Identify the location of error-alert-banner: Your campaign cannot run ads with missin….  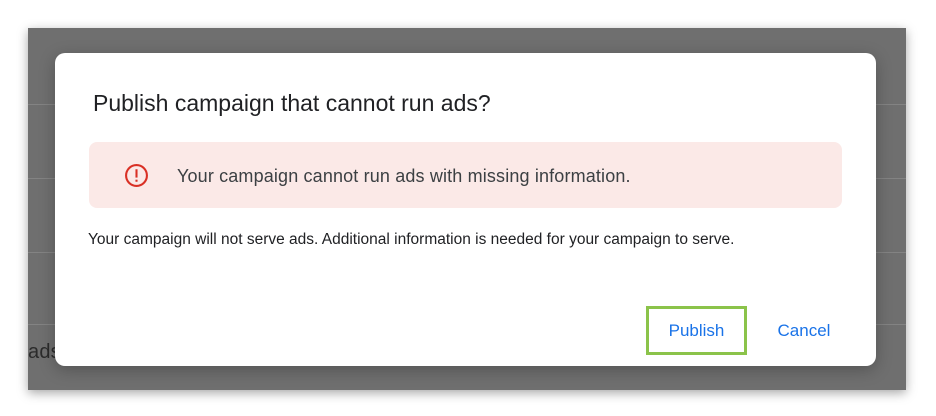
(465, 175).